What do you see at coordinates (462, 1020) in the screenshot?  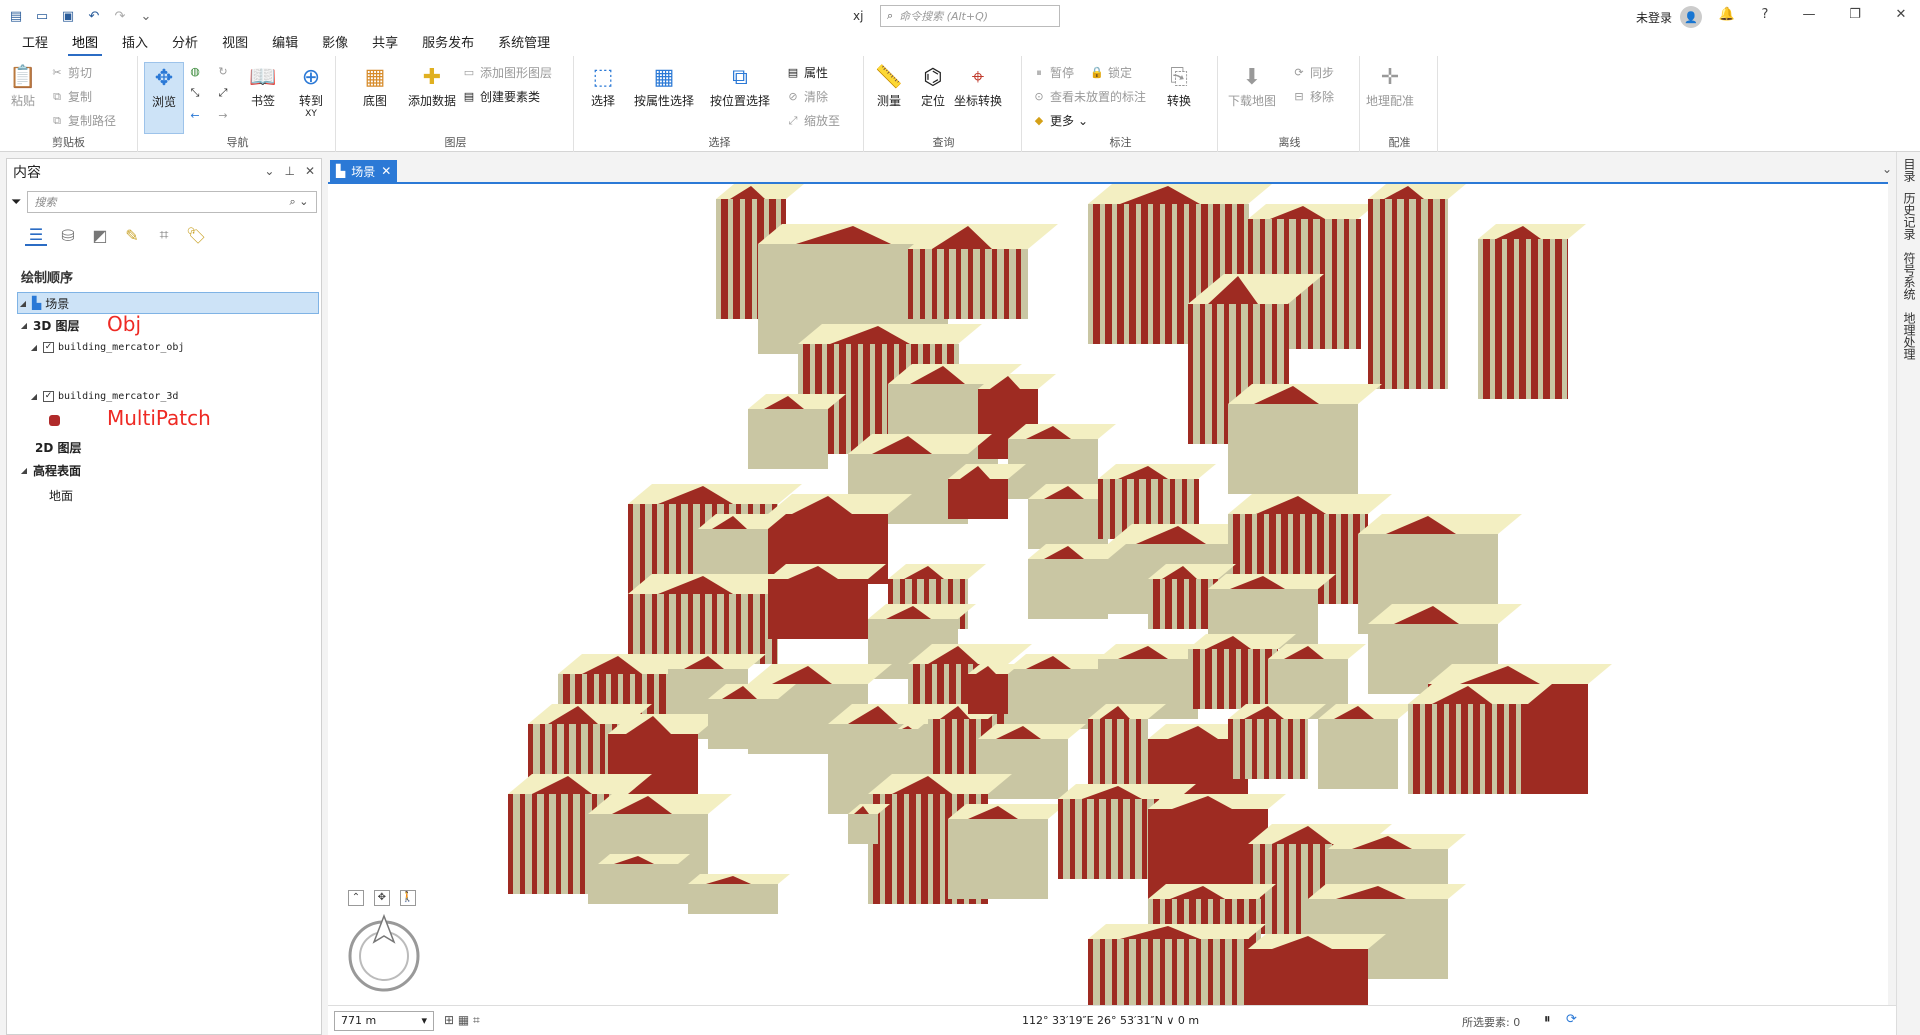 I see `view-grid-icon: ⊞ ▦ ⌗` at bounding box center [462, 1020].